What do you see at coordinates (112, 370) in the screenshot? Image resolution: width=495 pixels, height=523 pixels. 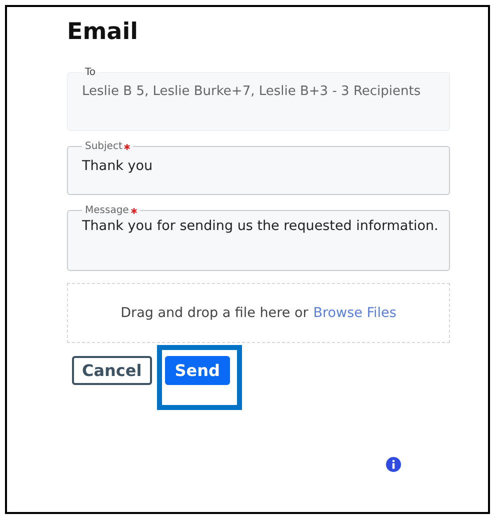 I see `cancel-button: Cancel` at bounding box center [112, 370].